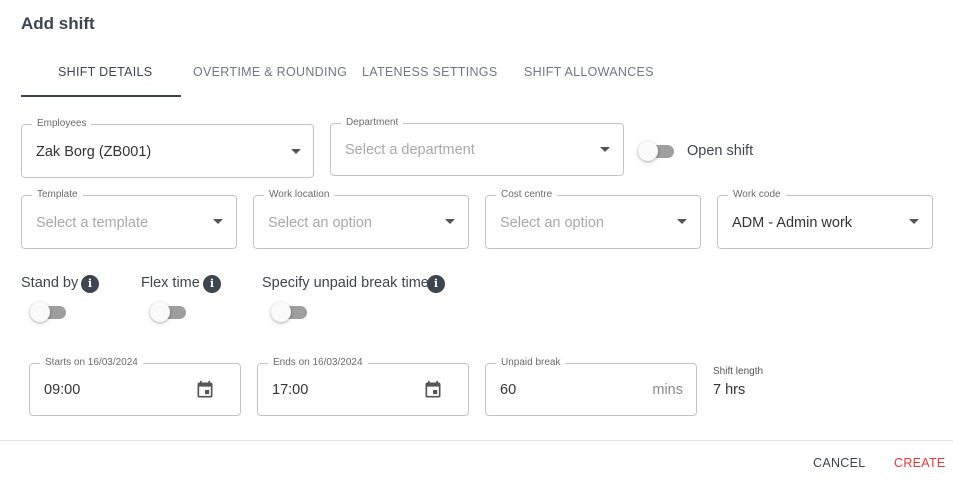 Image resolution: width=953 pixels, height=485 pixels. I want to click on template-placeholder: Select a template, so click(92, 223).